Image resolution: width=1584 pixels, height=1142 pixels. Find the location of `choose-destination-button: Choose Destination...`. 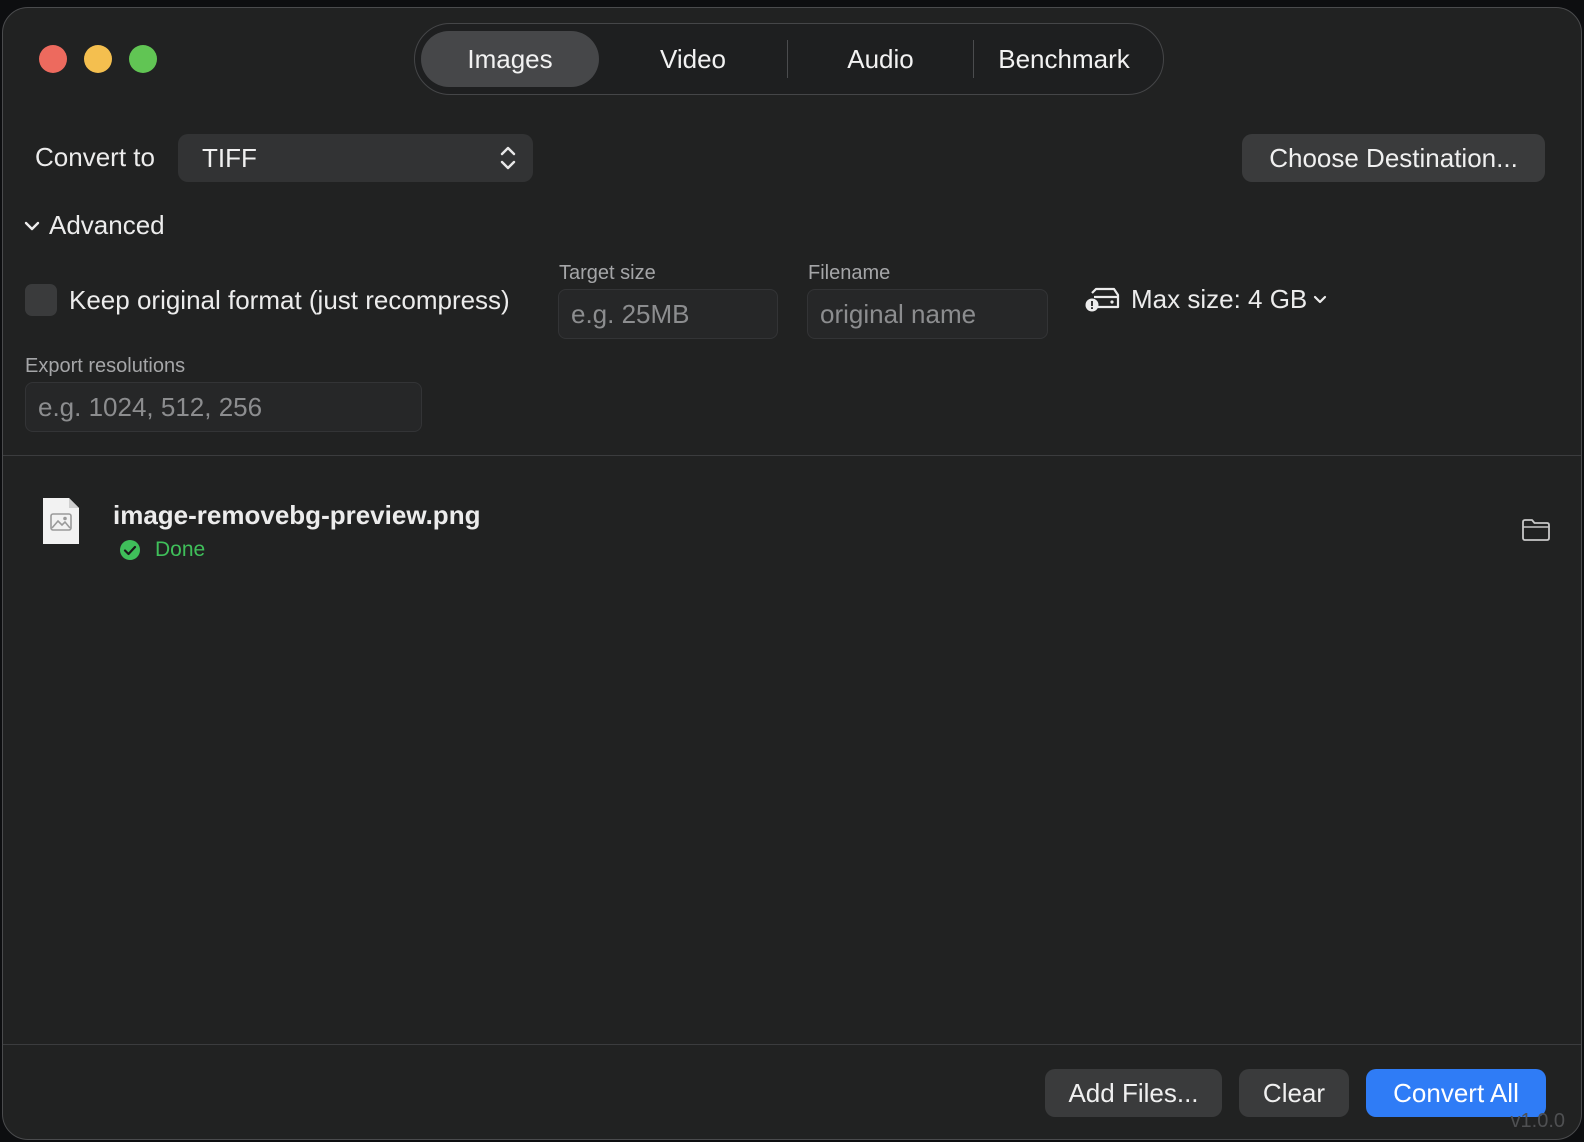

choose-destination-button: Choose Destination... is located at coordinates (1393, 158).